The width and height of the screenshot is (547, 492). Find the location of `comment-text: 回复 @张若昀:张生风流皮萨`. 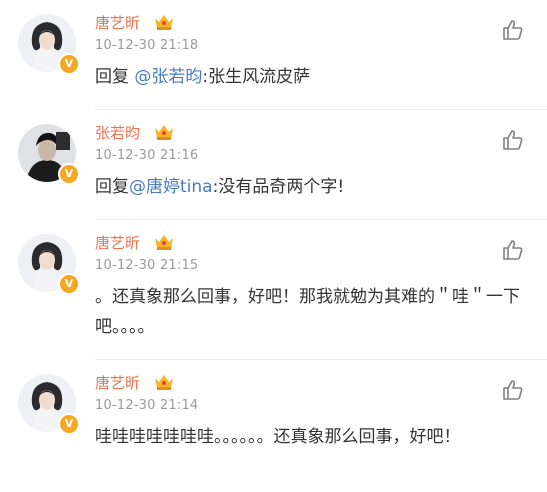

comment-text: 回复 @张若昀:张生风流皮萨 is located at coordinates (309, 77).